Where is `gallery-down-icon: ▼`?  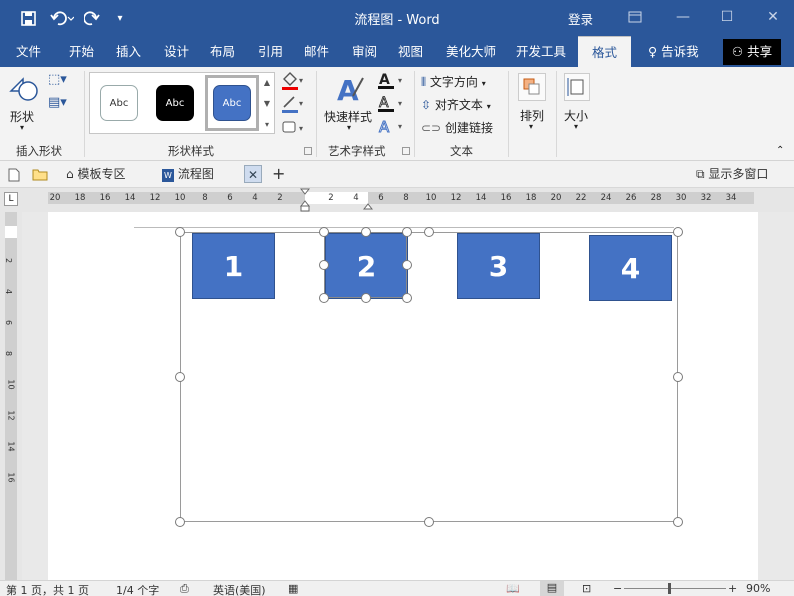
gallery-down-icon: ▼ is located at coordinates (267, 103).